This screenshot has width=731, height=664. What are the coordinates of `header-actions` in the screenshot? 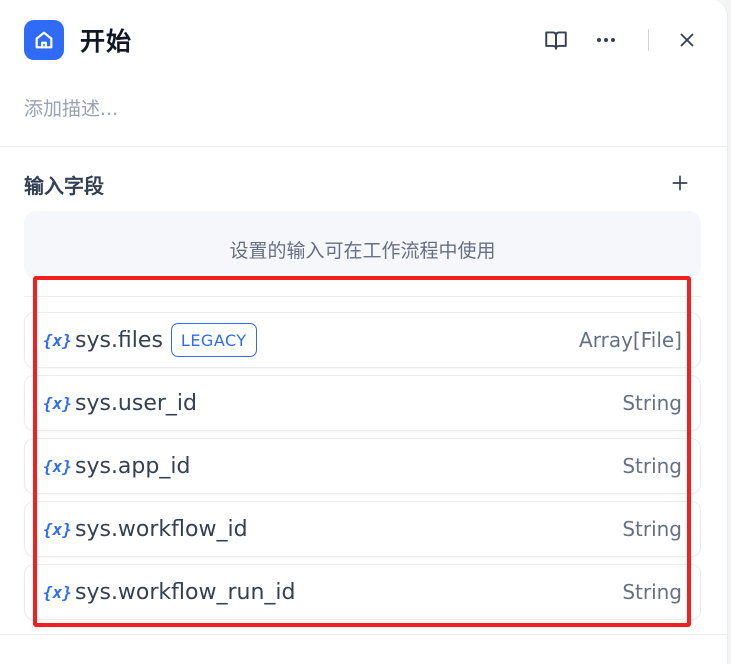 It's located at (621, 40).